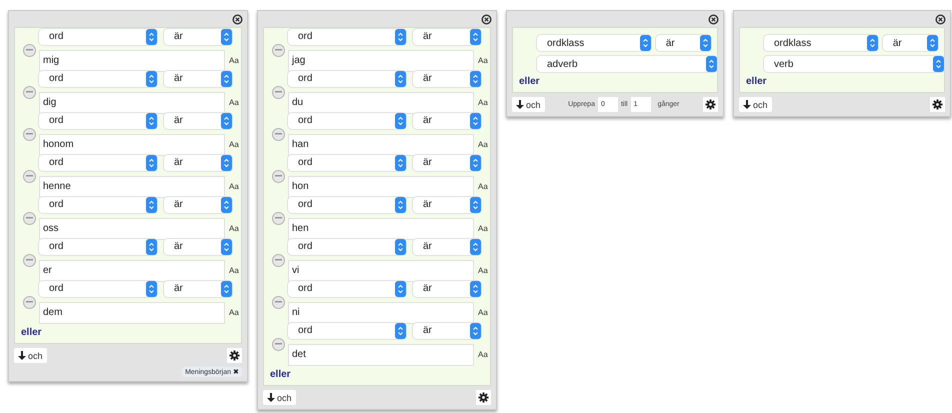 The image size is (952, 413). I want to click on value-field: ni, so click(381, 313).